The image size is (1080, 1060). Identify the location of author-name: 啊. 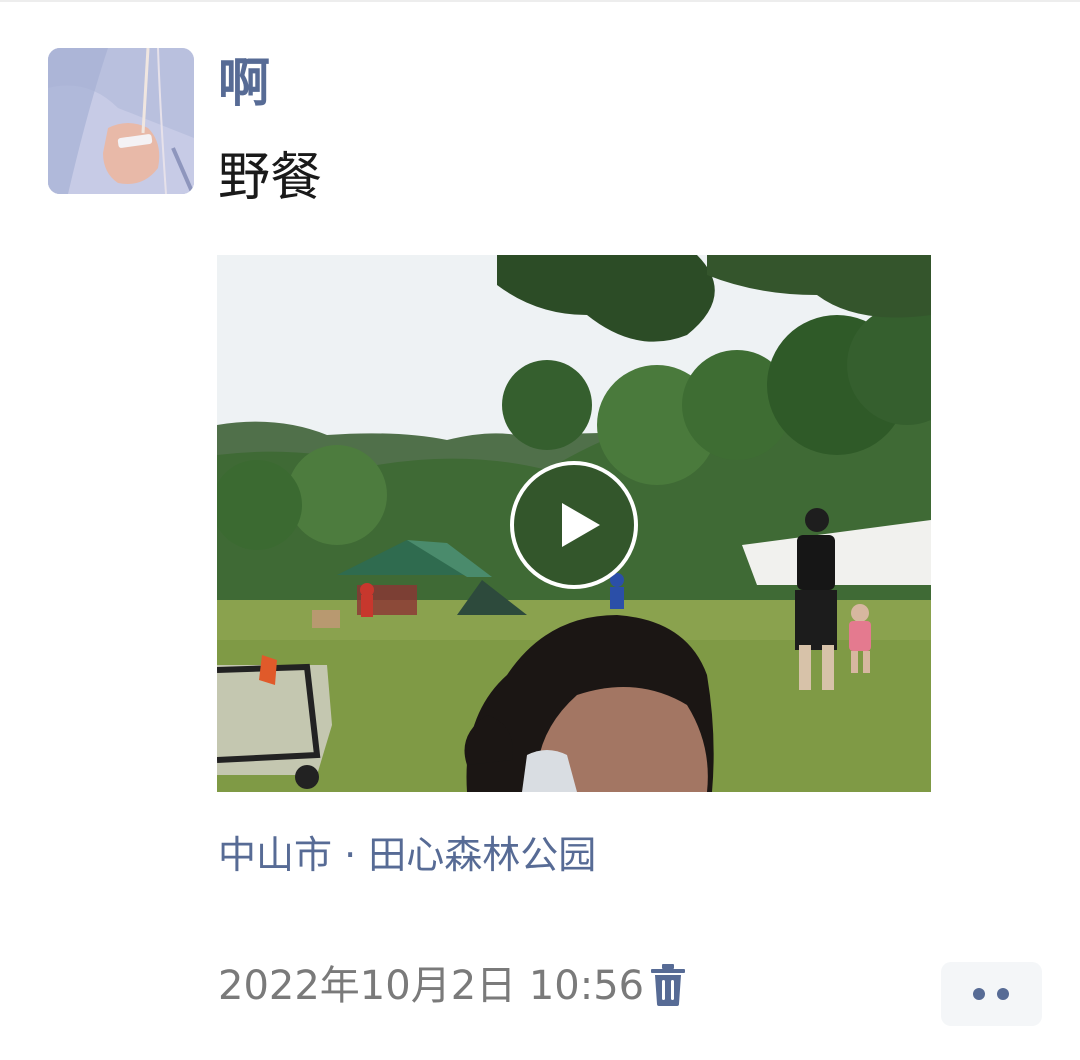
(244, 84).